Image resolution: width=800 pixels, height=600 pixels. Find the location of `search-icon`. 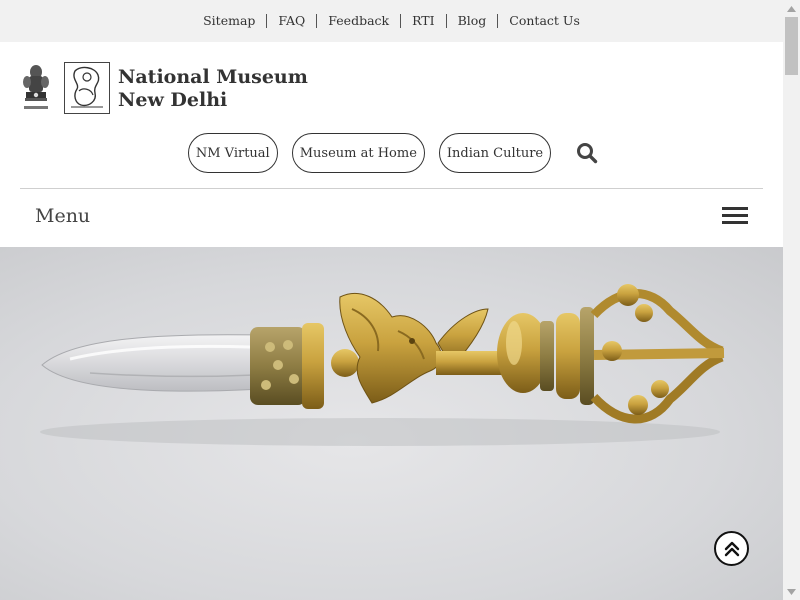

search-icon is located at coordinates (587, 153).